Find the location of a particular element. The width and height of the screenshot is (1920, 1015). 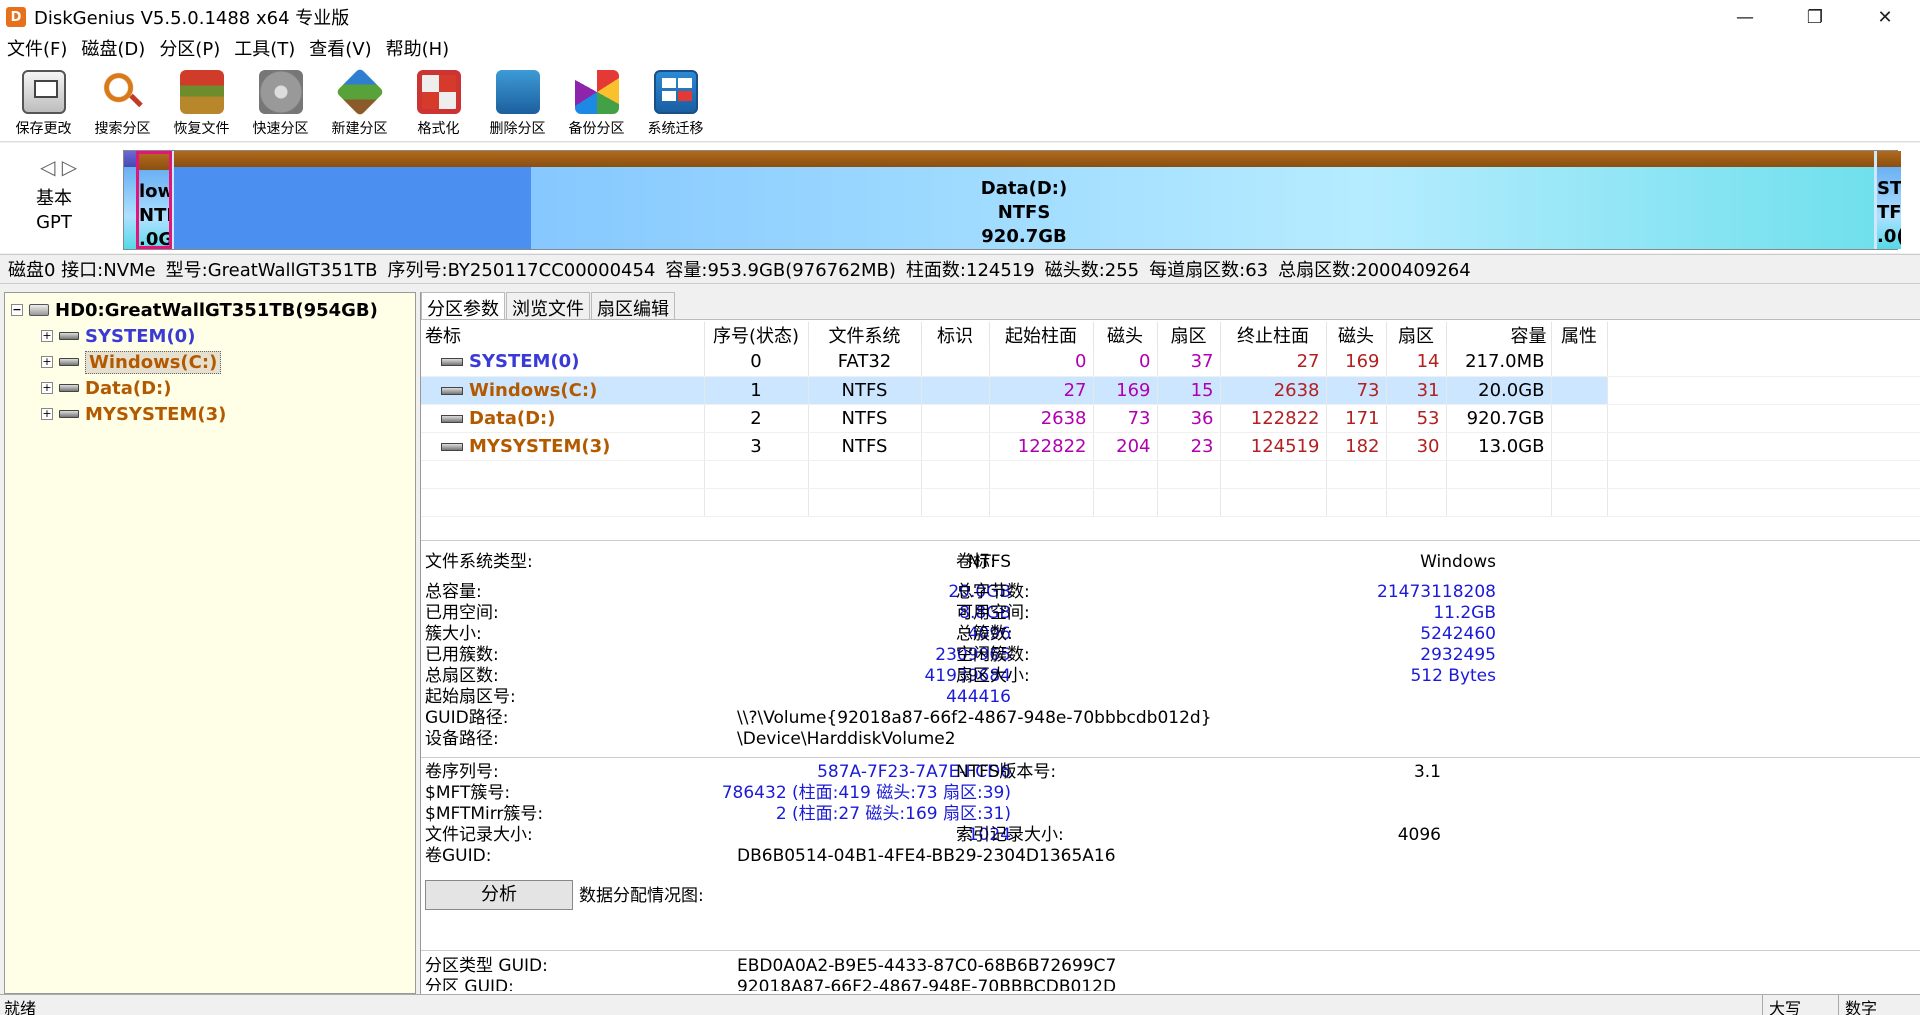

backup-partition-button: 备份分区 is located at coordinates (596, 100).